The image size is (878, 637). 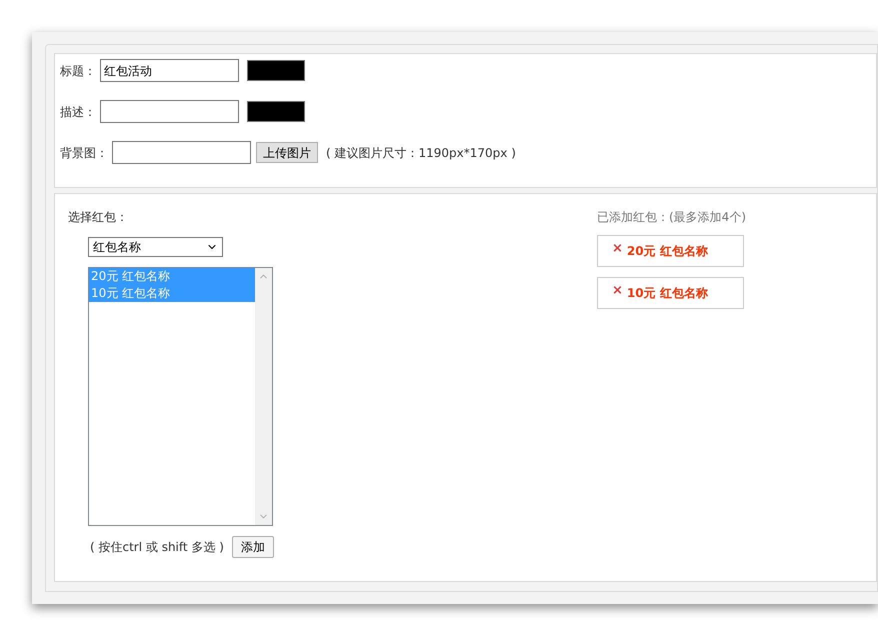 I want to click on list-option: 10元 红包名称, so click(x=172, y=293).